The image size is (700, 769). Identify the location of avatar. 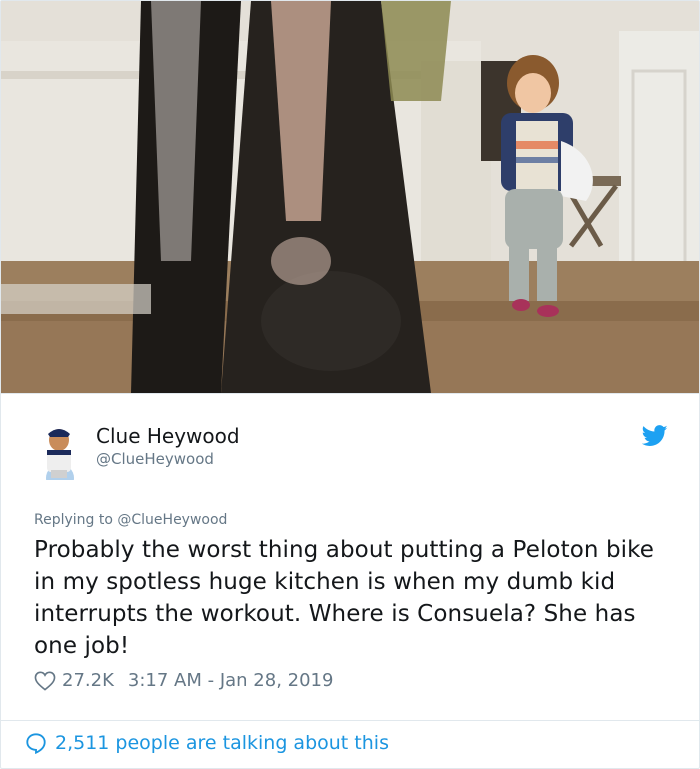
(60, 452).